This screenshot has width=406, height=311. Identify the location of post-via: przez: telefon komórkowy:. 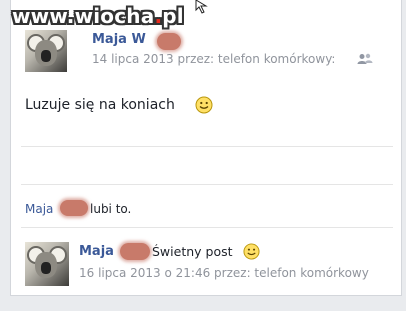
(256, 59).